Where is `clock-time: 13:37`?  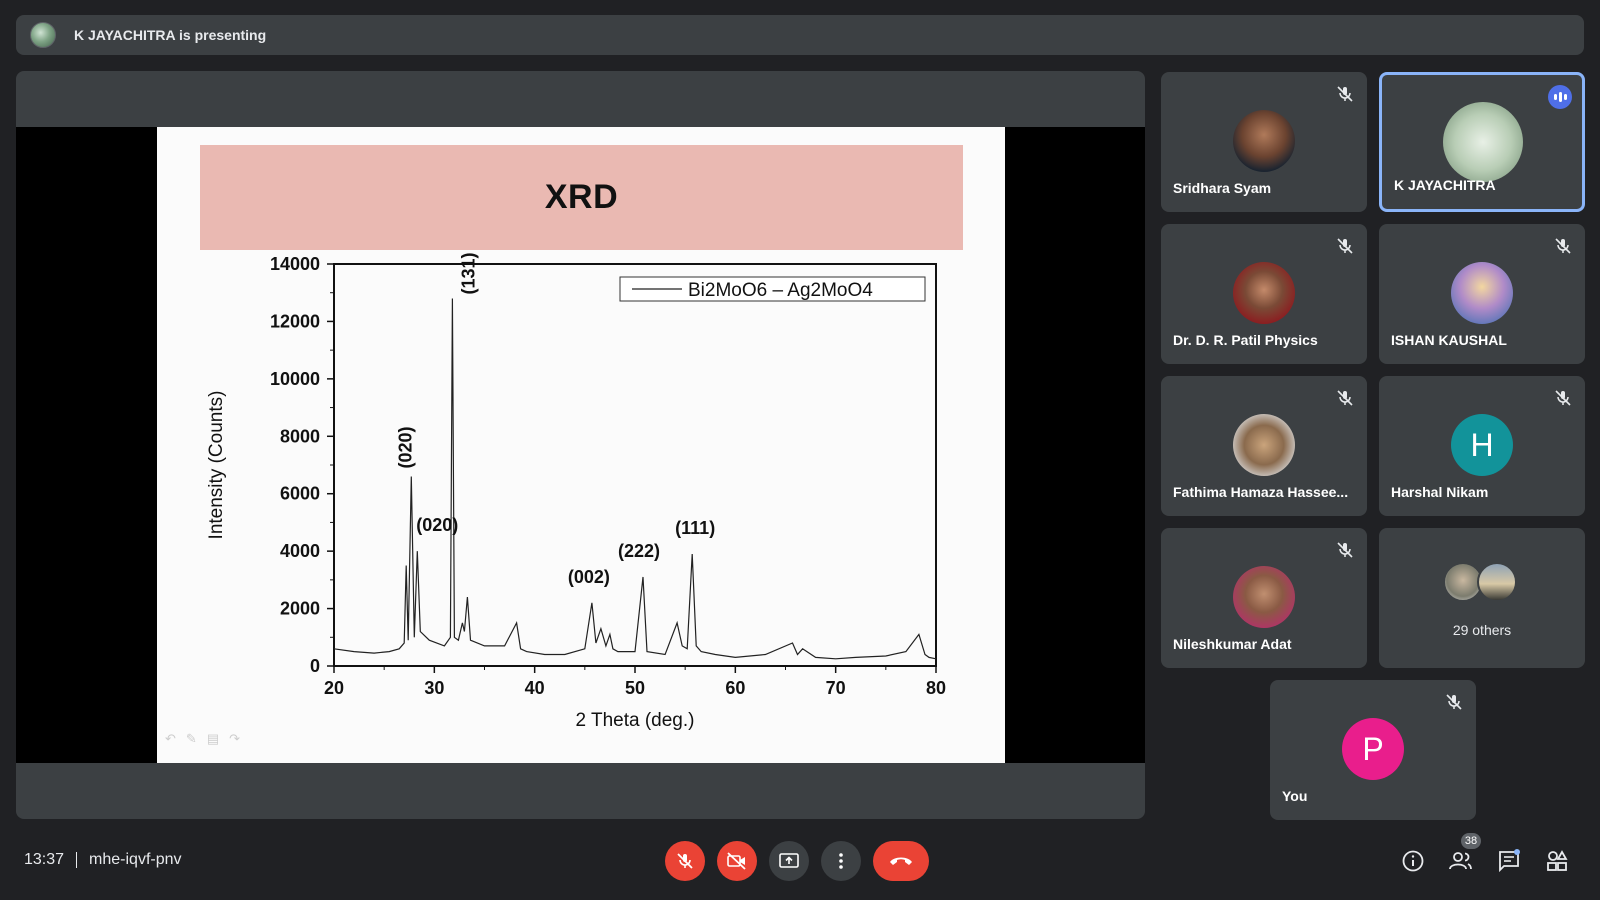
clock-time: 13:37 is located at coordinates (44, 859).